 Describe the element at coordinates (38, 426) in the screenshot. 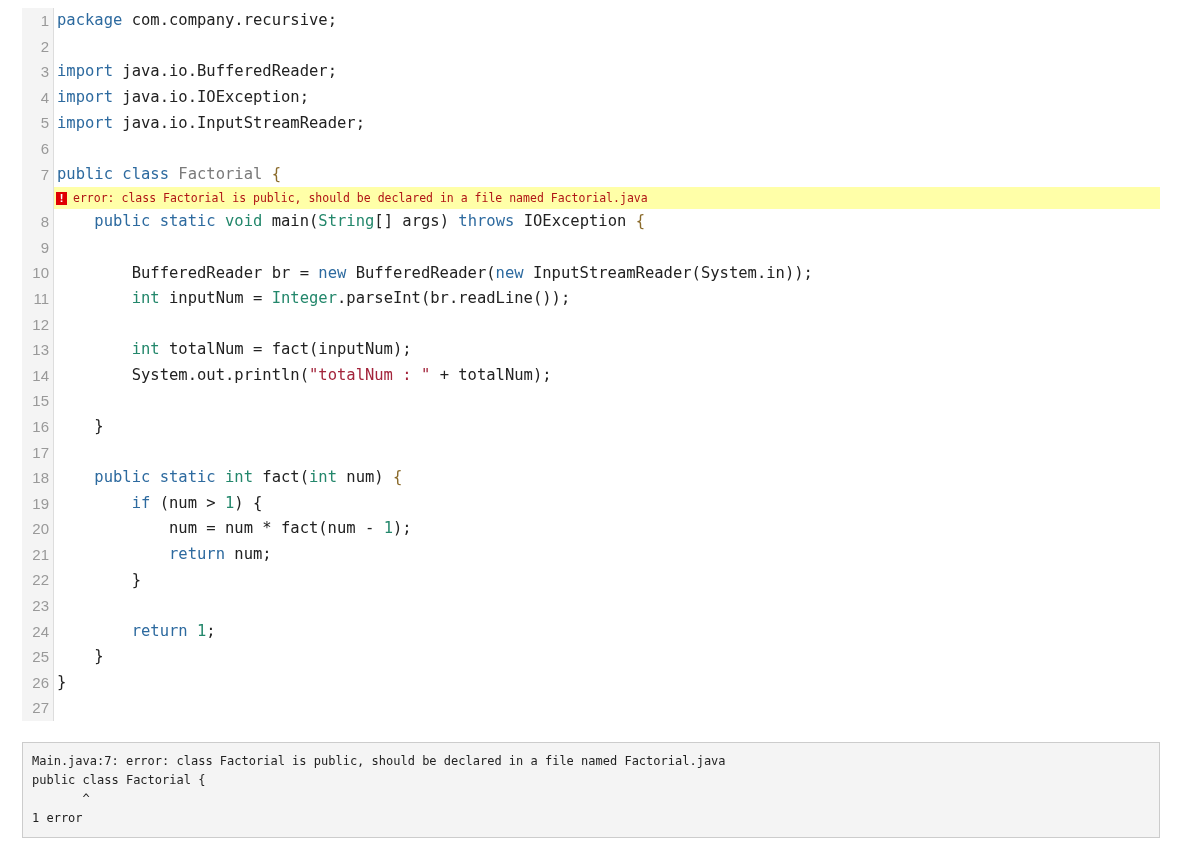

I see `line-number: 16` at that location.